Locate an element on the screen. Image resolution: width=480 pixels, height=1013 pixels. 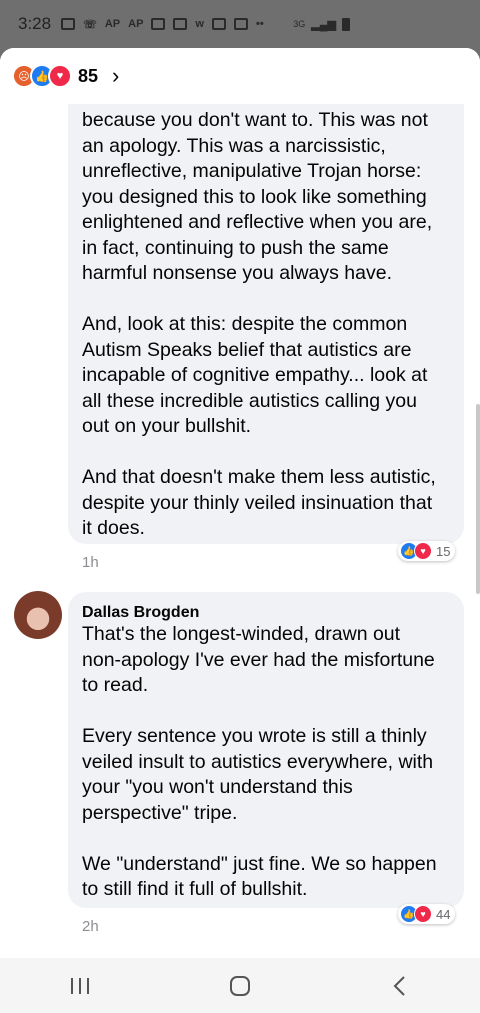
status-time: 3:28 is located at coordinates (35, 23).